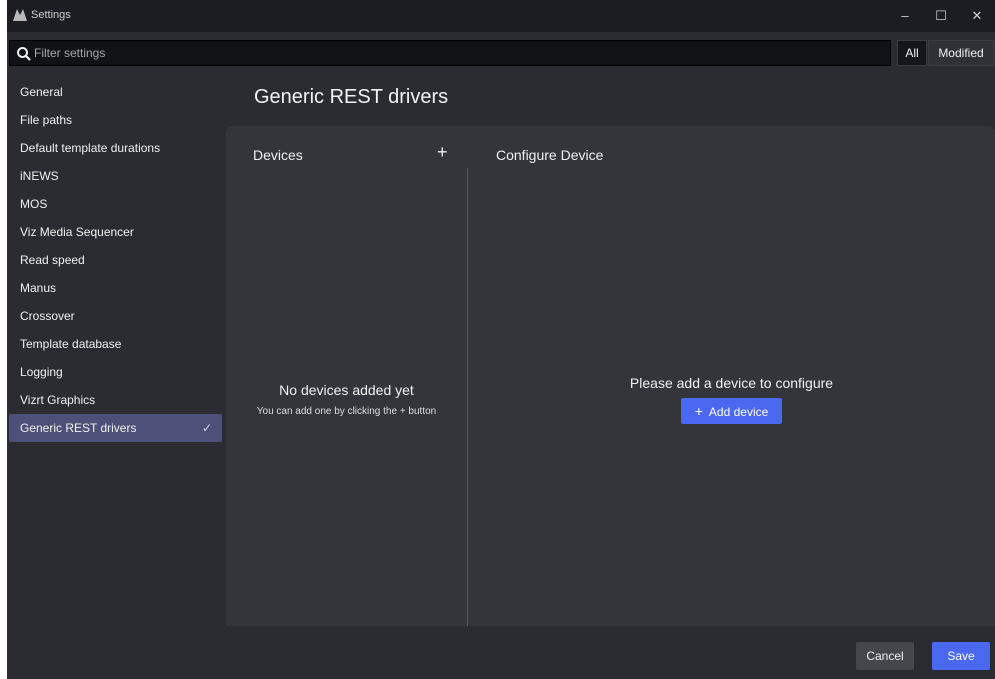 The image size is (995, 679). Describe the element at coordinates (24, 54) in the screenshot. I see `search-icon` at that location.